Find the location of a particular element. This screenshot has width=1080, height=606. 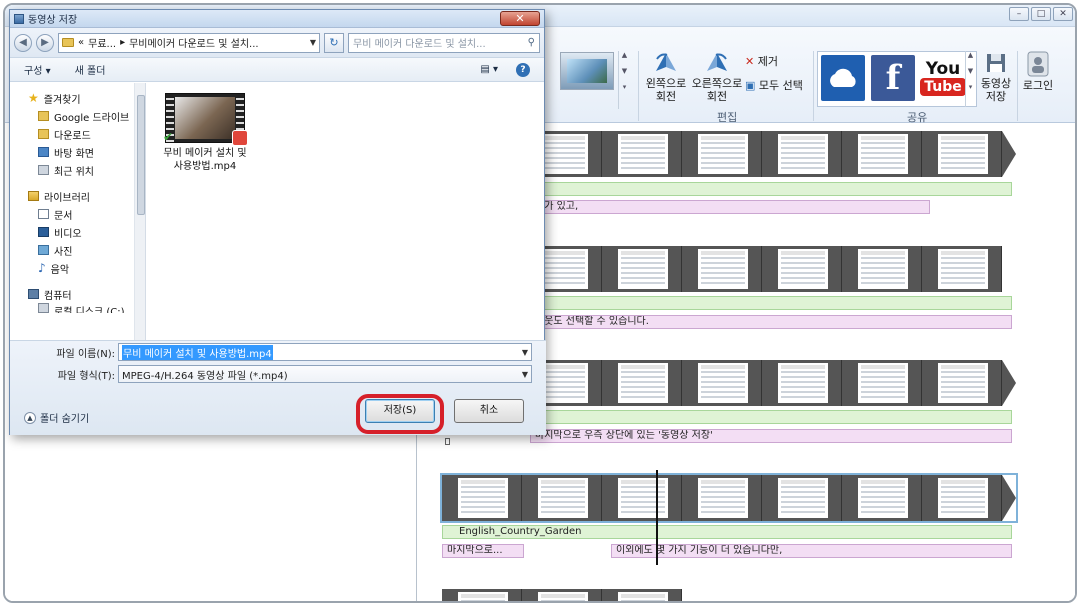

dialog-title: 동영상 저장 is located at coordinates (53, 20).